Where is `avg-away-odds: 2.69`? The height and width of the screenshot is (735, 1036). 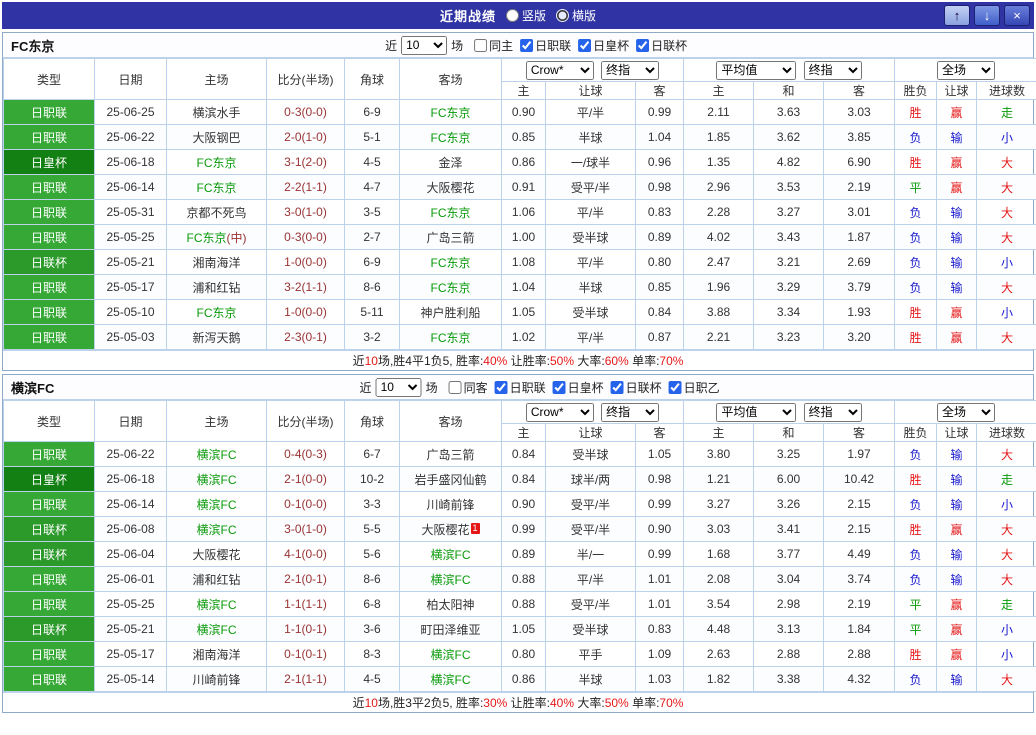
avg-away-odds: 2.69 is located at coordinates (859, 262).